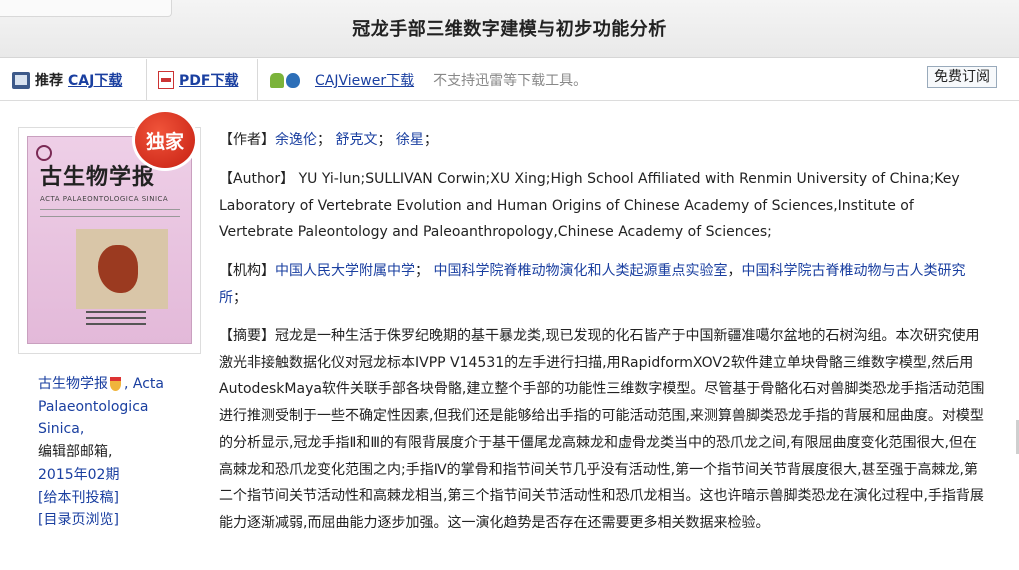 Image resolution: width=1019 pixels, height=570 pixels. I want to click on institution-link: 中国人民大学附属中学, so click(345, 271).